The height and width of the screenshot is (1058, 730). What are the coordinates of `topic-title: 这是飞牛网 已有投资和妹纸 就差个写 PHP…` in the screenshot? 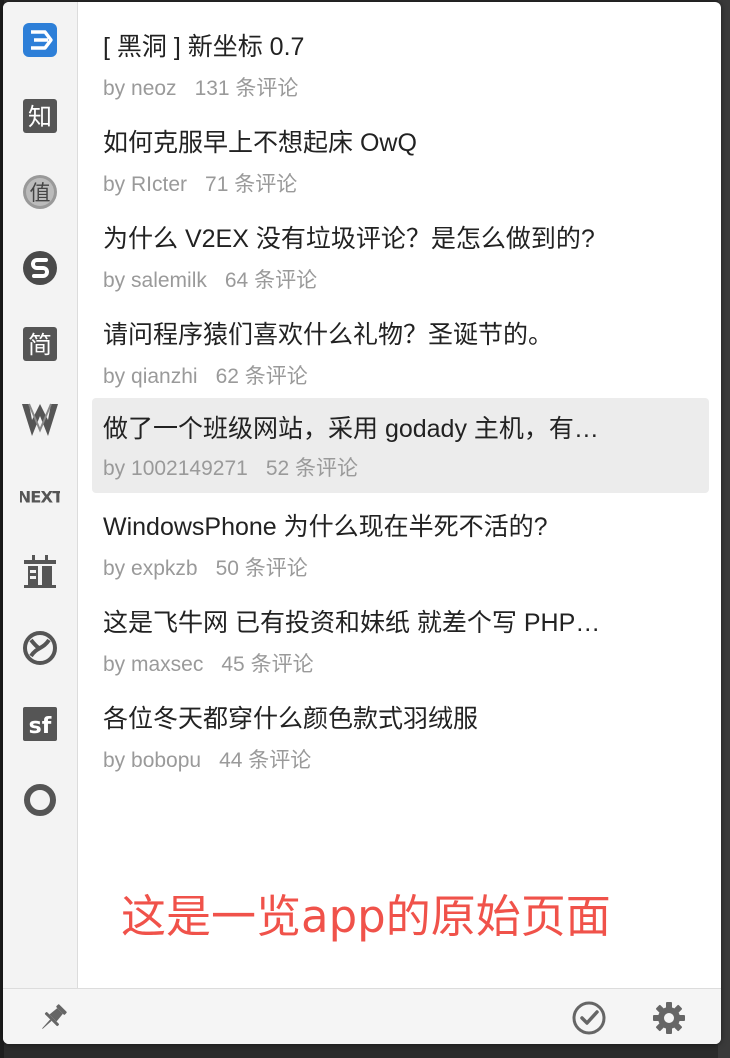 It's located at (403, 623).